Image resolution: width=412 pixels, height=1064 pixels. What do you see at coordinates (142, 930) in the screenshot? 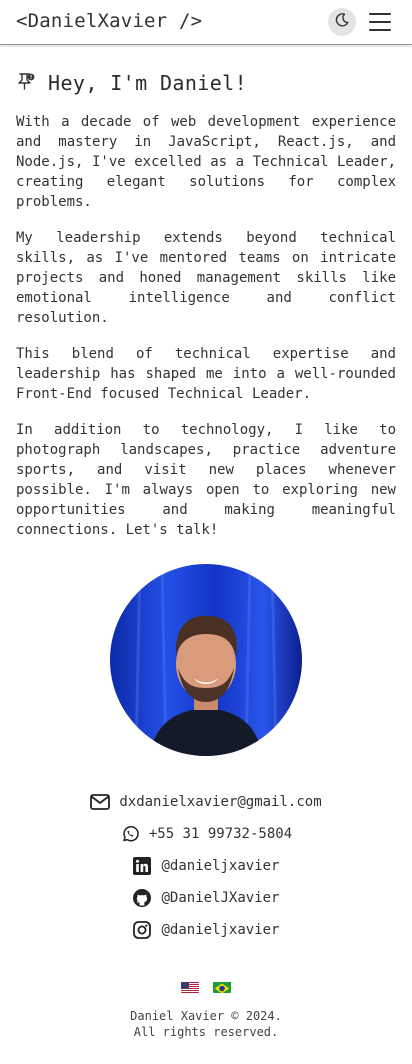
I see `instagram-icon` at bounding box center [142, 930].